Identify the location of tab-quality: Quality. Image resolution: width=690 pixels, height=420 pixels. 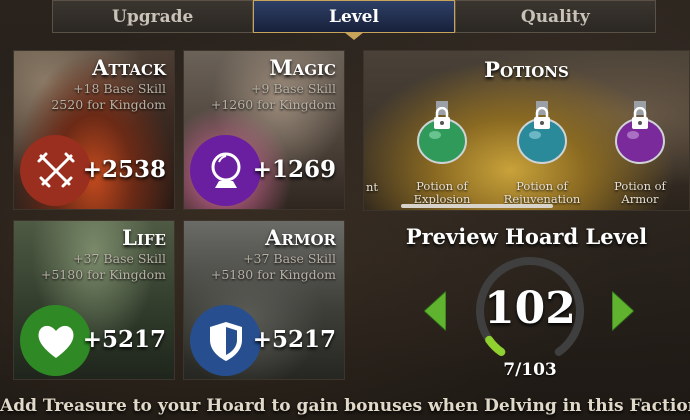
(555, 16).